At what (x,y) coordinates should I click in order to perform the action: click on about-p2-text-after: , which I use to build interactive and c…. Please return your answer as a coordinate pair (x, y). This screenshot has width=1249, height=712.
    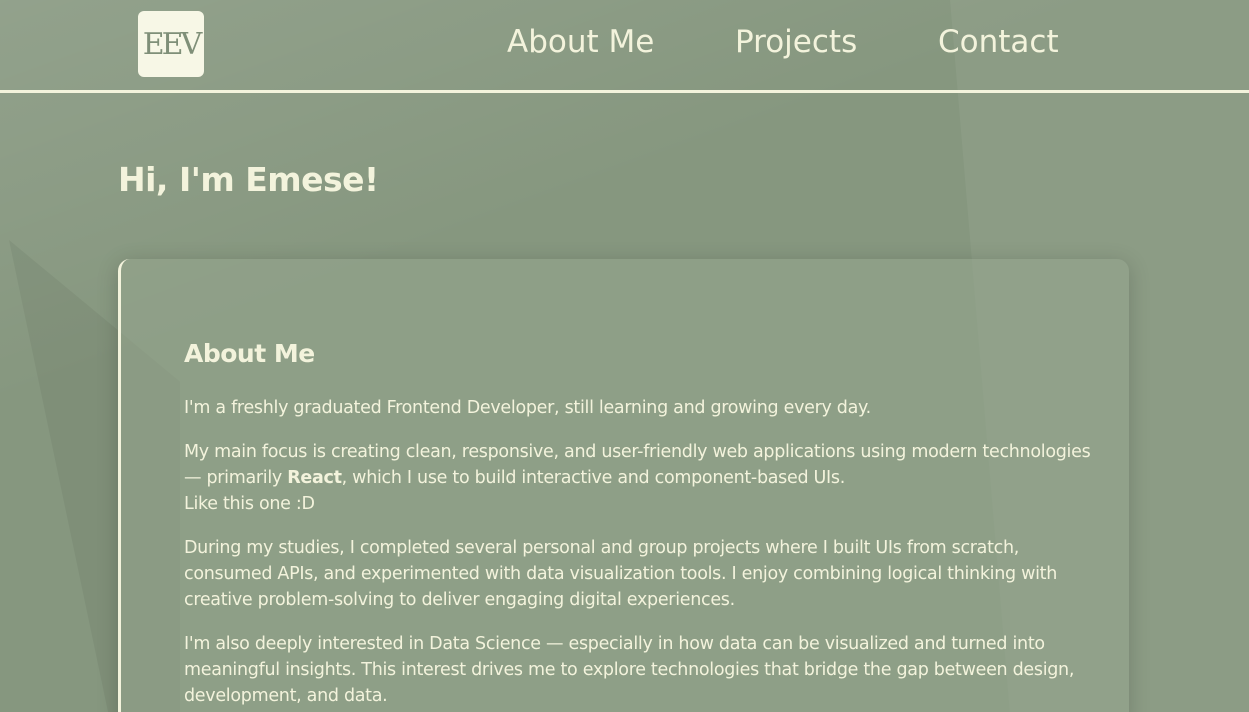
    Looking at the image, I should click on (593, 478).